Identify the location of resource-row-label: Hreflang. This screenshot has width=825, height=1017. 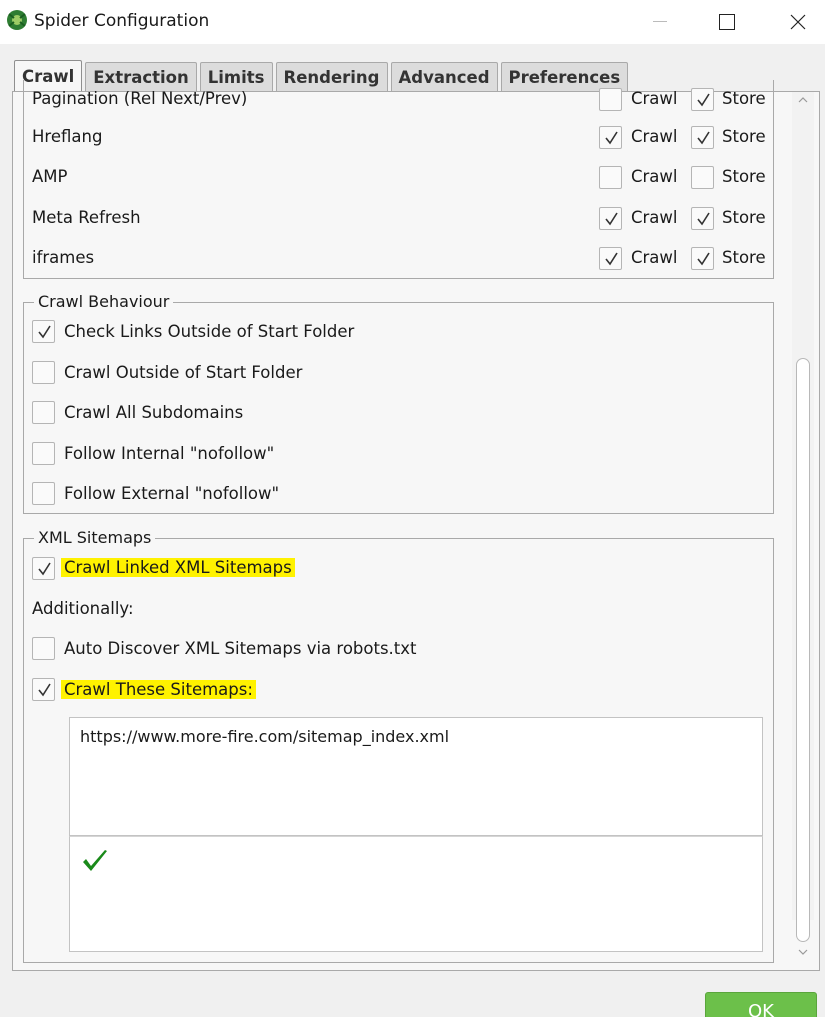
(67, 136).